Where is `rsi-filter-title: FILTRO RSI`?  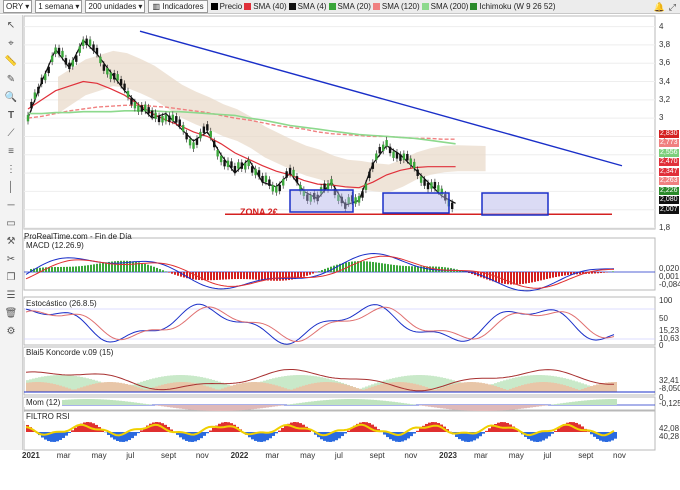 rsi-filter-title: FILTRO RSI is located at coordinates (48, 416).